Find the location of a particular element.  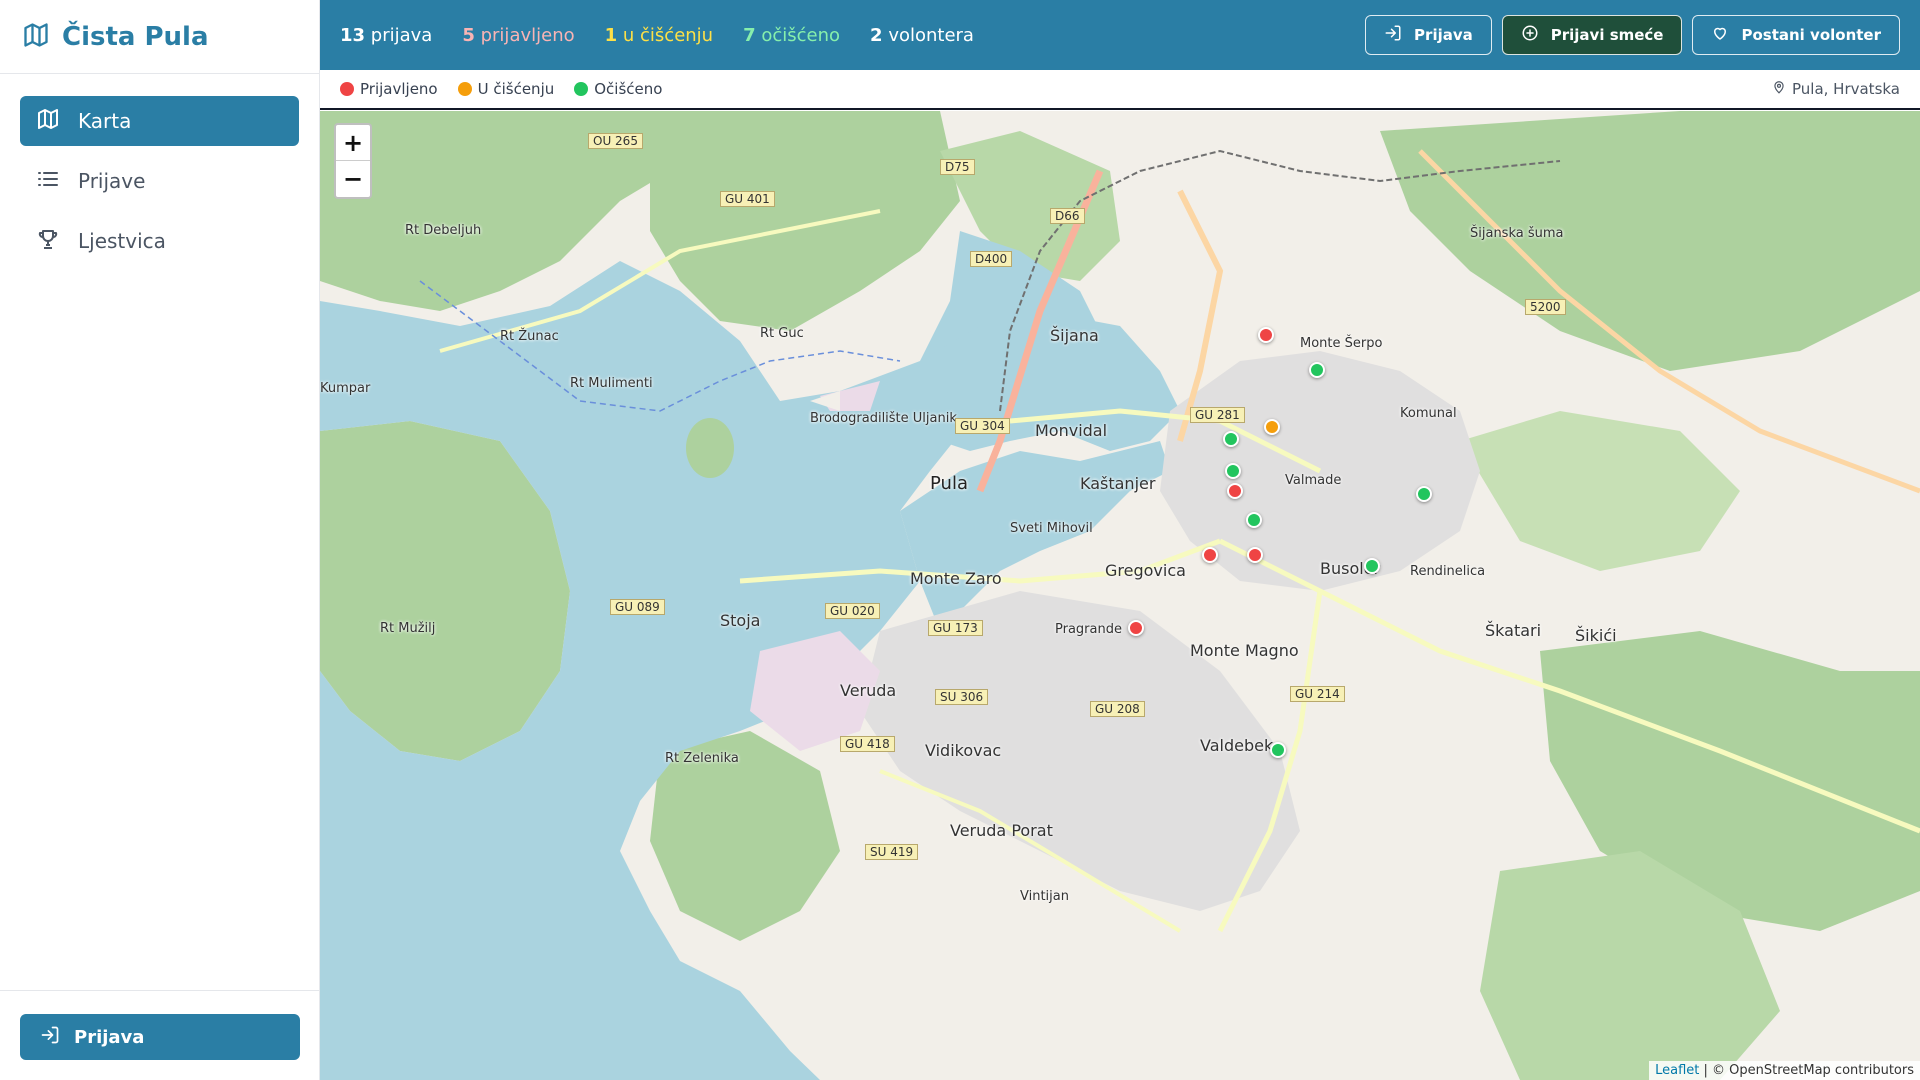

become-volunteer-button: Postani volonter is located at coordinates (1796, 35).